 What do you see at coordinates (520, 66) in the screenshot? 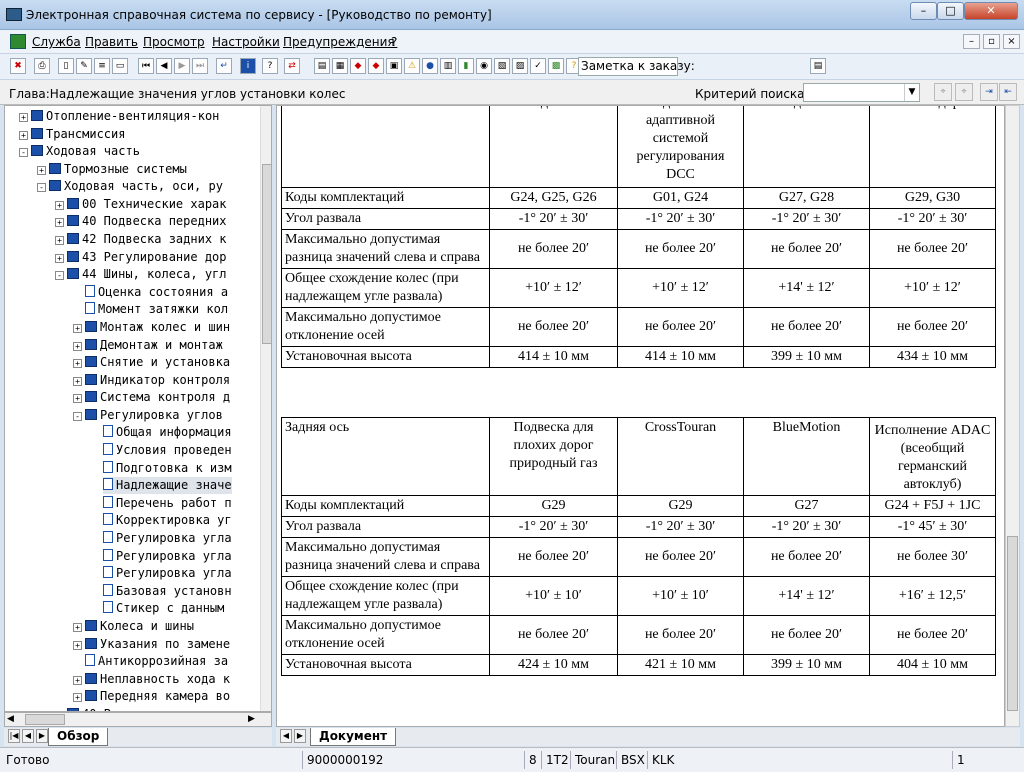
I see `tool10-icon: ▨` at bounding box center [520, 66].